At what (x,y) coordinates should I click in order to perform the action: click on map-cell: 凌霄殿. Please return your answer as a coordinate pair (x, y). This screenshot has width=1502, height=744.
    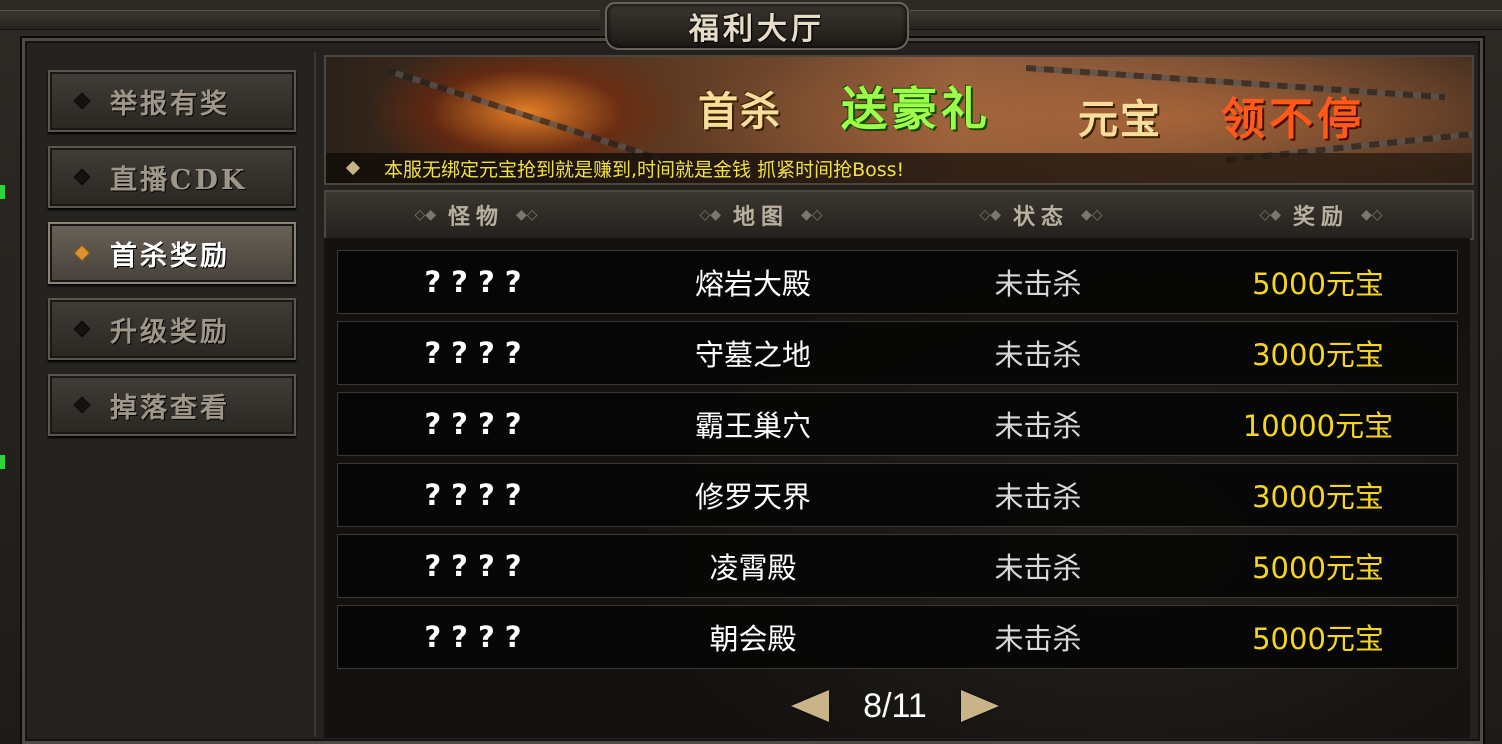
    Looking at the image, I should click on (753, 568).